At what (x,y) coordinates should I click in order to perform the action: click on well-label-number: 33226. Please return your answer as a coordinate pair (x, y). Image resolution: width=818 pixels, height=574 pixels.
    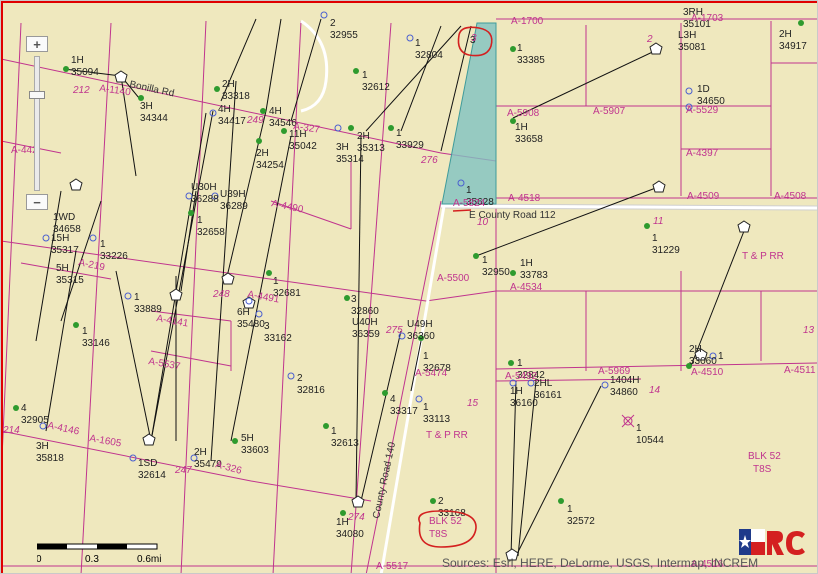
    Looking at the image, I should click on (114, 256).